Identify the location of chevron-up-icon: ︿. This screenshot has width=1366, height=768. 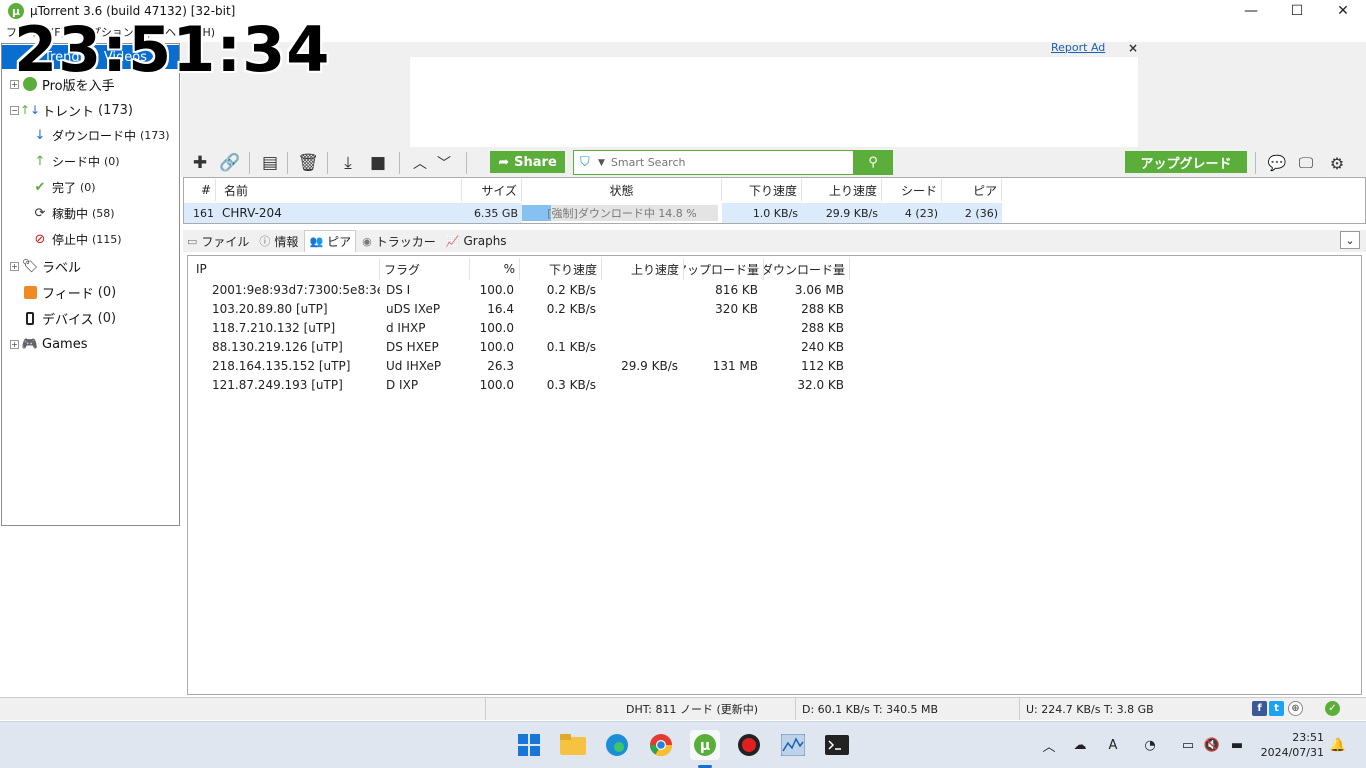
(1049, 745).